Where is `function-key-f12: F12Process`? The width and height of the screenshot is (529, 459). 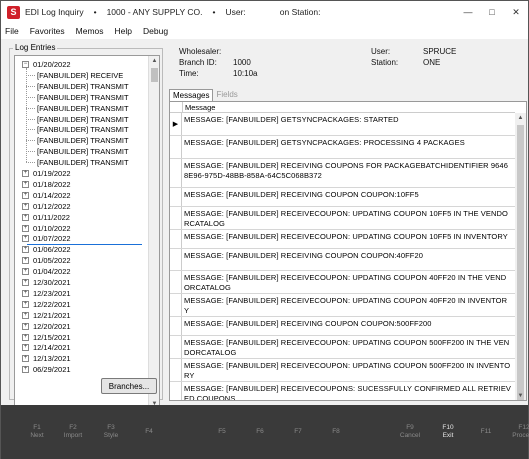
function-key-f12: F12Process is located at coordinates (517, 432).